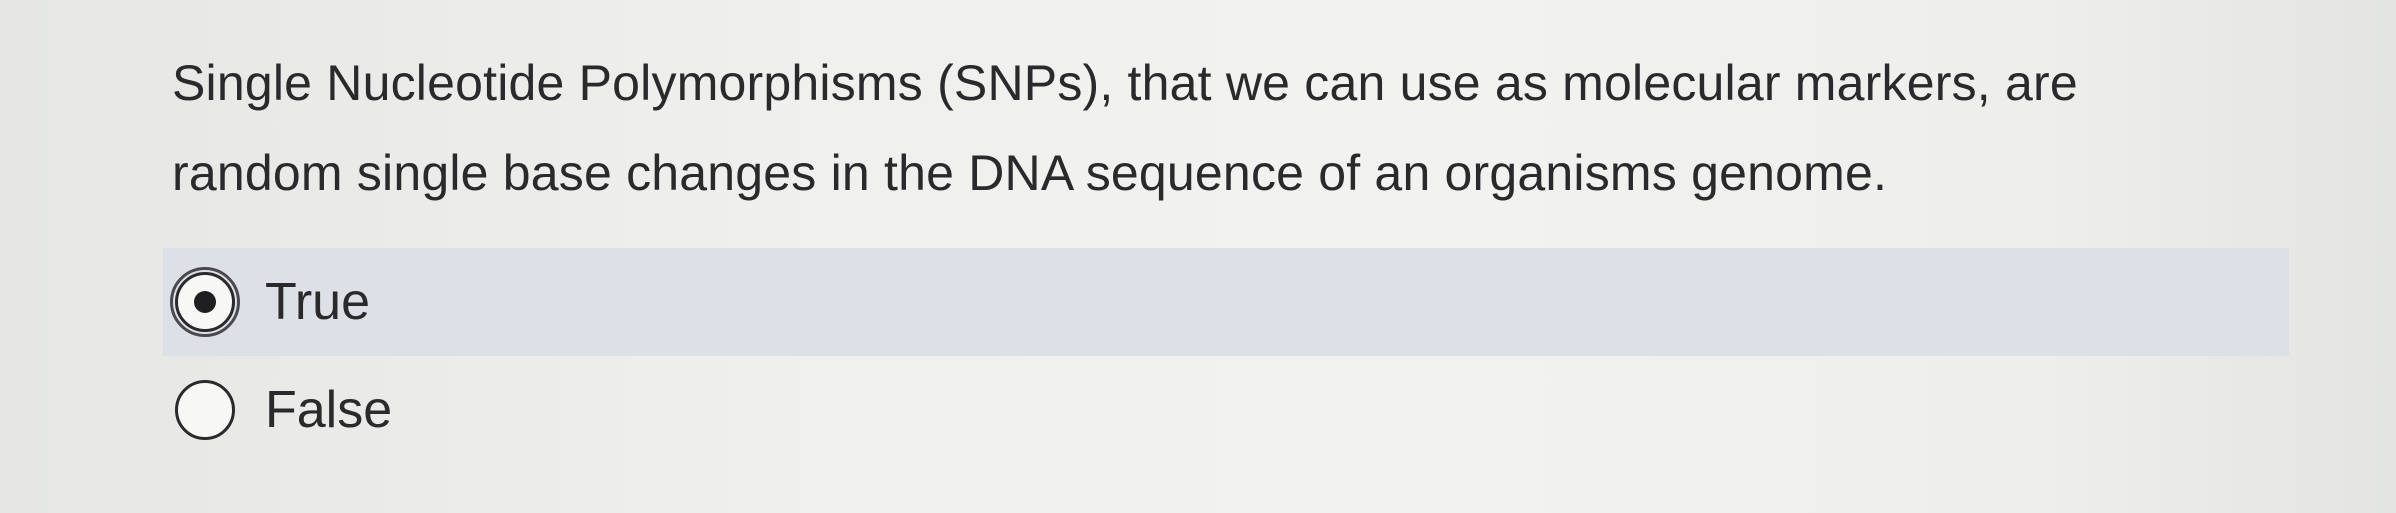  I want to click on radio-button-false, so click(205, 410).